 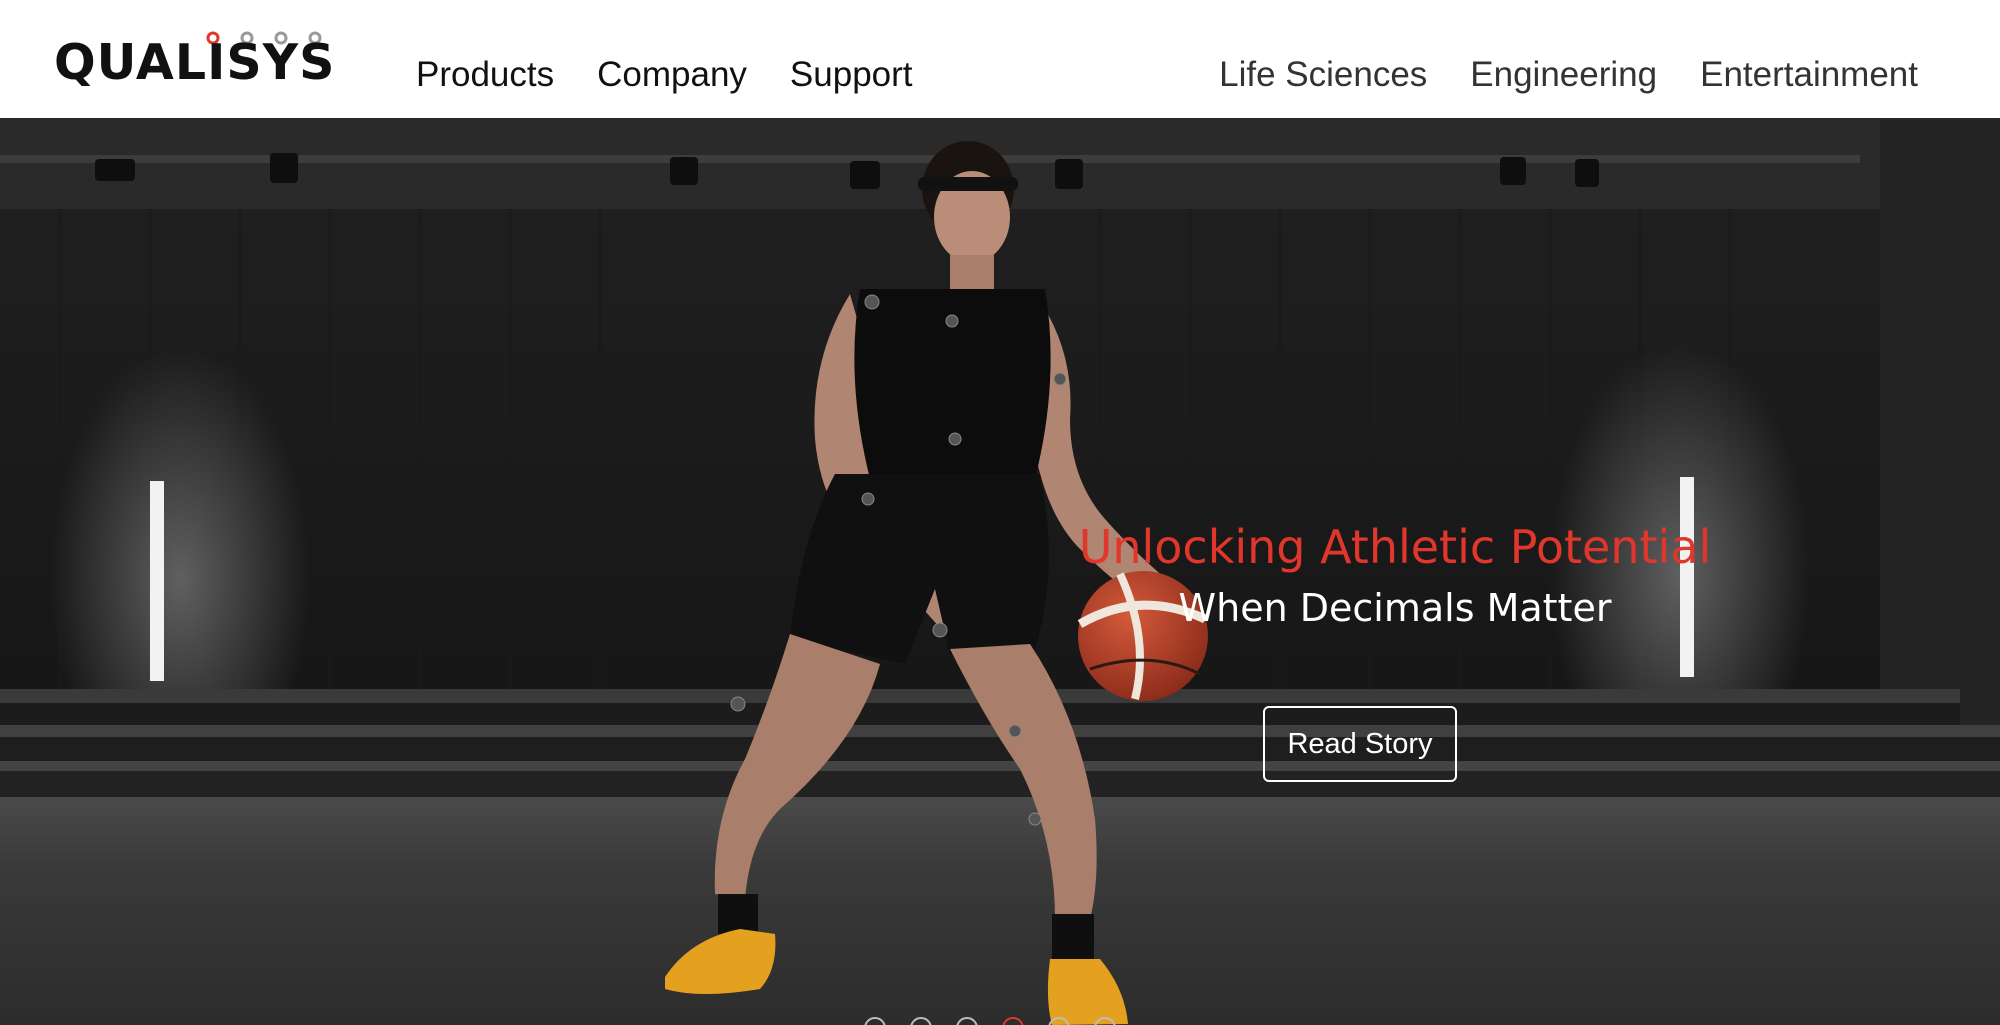 I want to click on carousel-pagination, so click(x=1002, y=1021).